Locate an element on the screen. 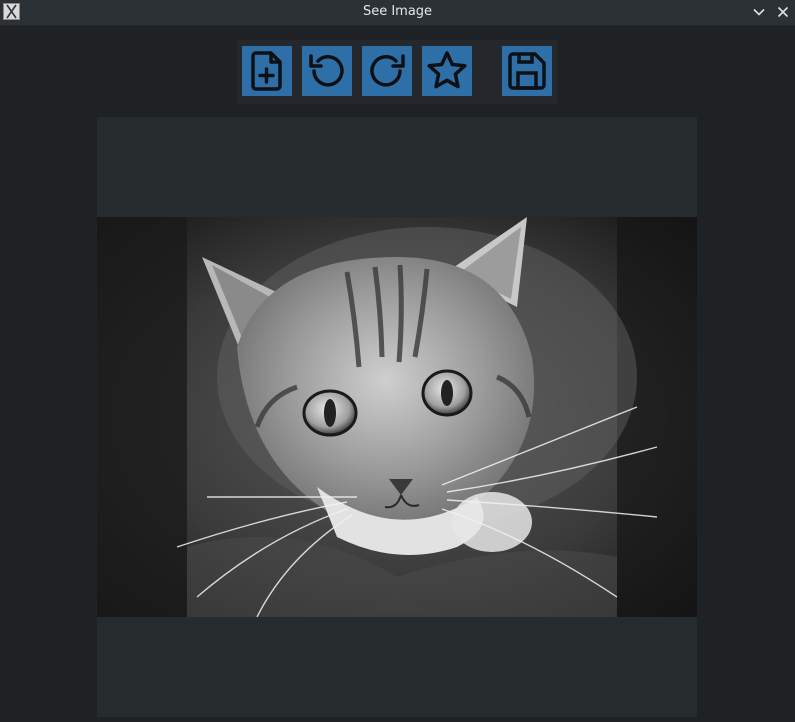 The height and width of the screenshot is (722, 795). favorite-button is located at coordinates (447, 71).